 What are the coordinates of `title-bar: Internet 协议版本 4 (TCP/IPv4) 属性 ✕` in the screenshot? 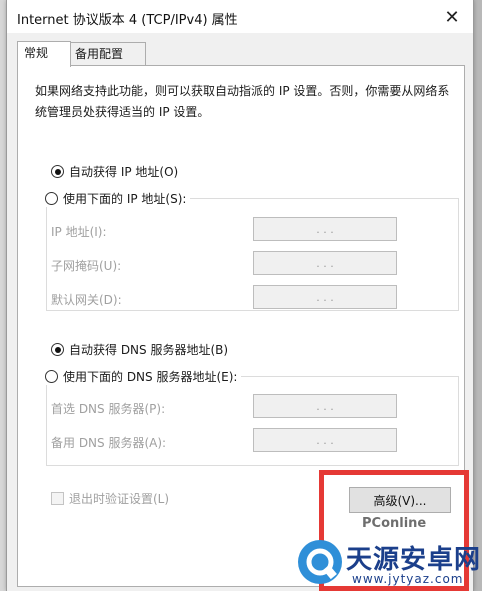 It's located at (240, 16).